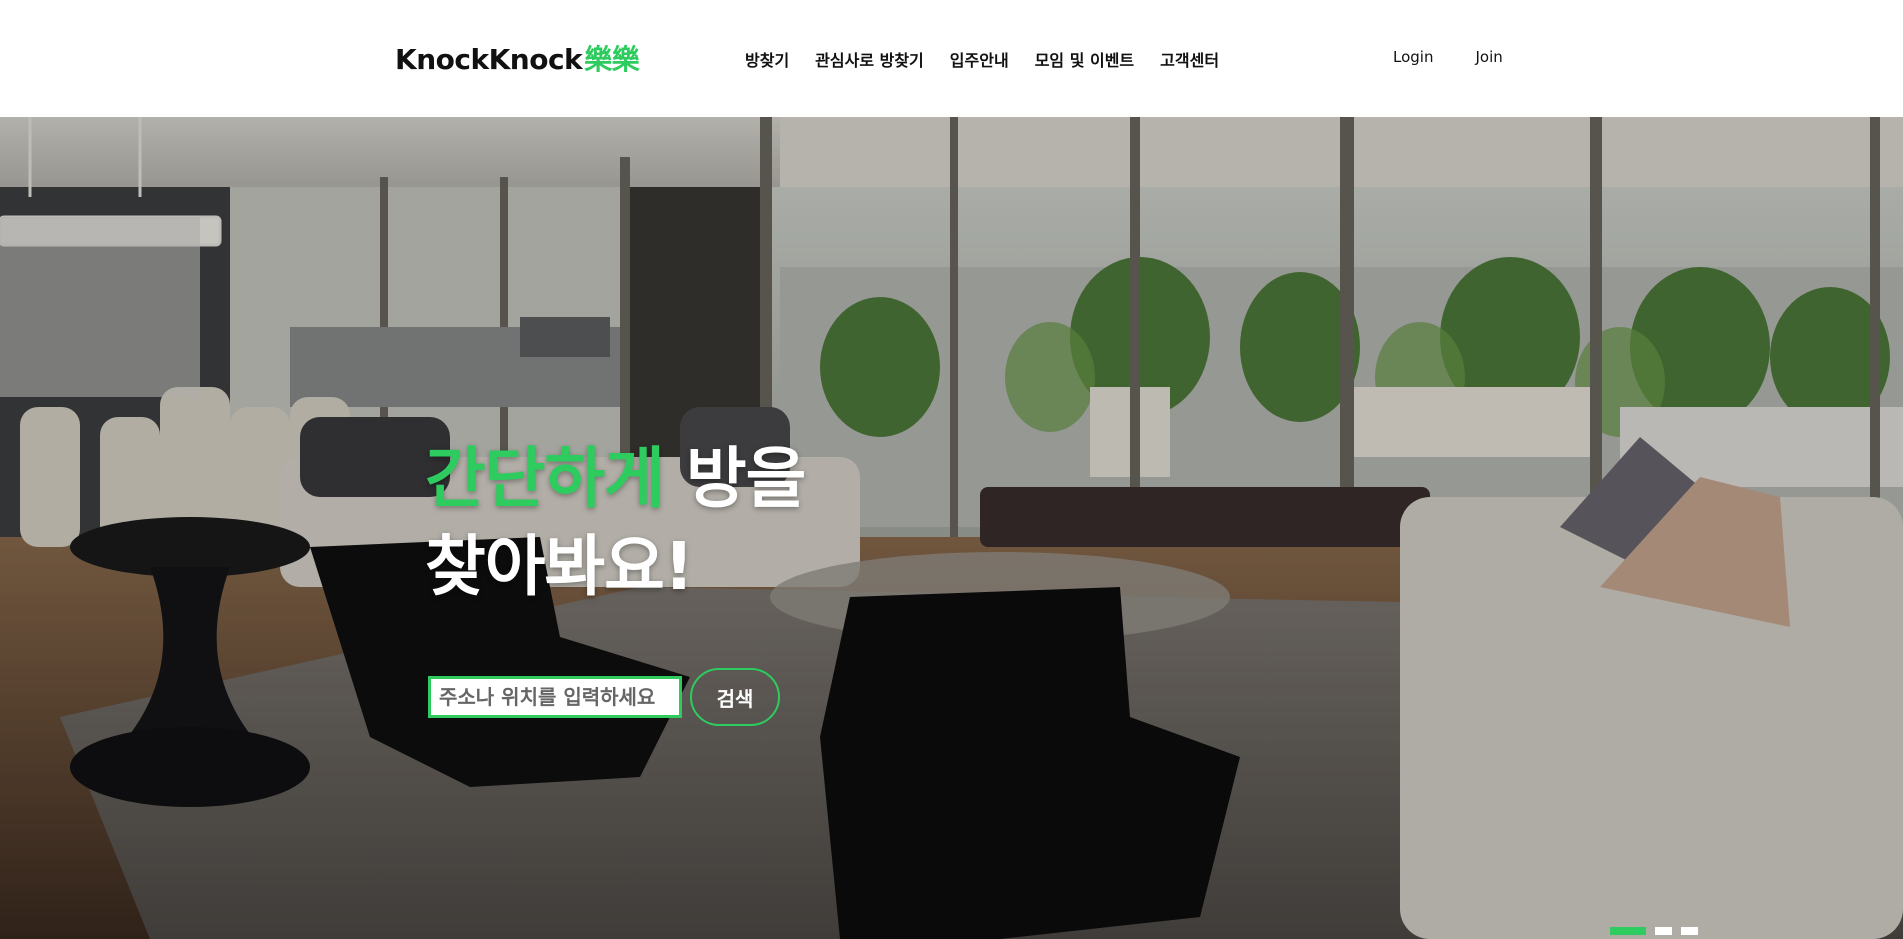 This screenshot has height=939, width=1903. I want to click on logo-accent: 樂樂, so click(612, 59).